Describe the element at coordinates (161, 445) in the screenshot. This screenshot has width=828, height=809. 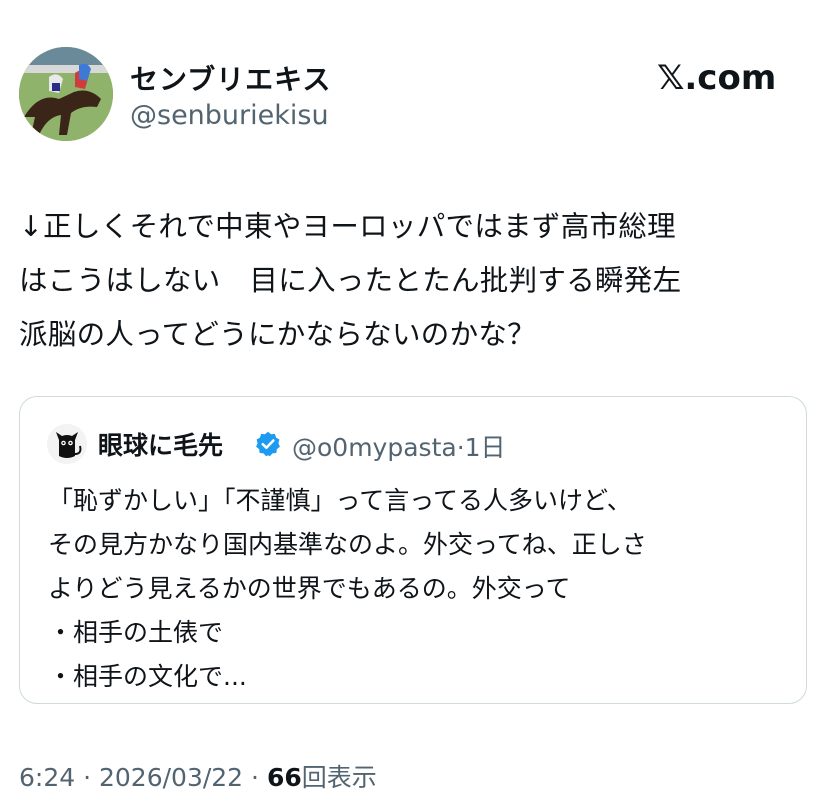
I see `quote-author-name: 眼球に毛先` at that location.